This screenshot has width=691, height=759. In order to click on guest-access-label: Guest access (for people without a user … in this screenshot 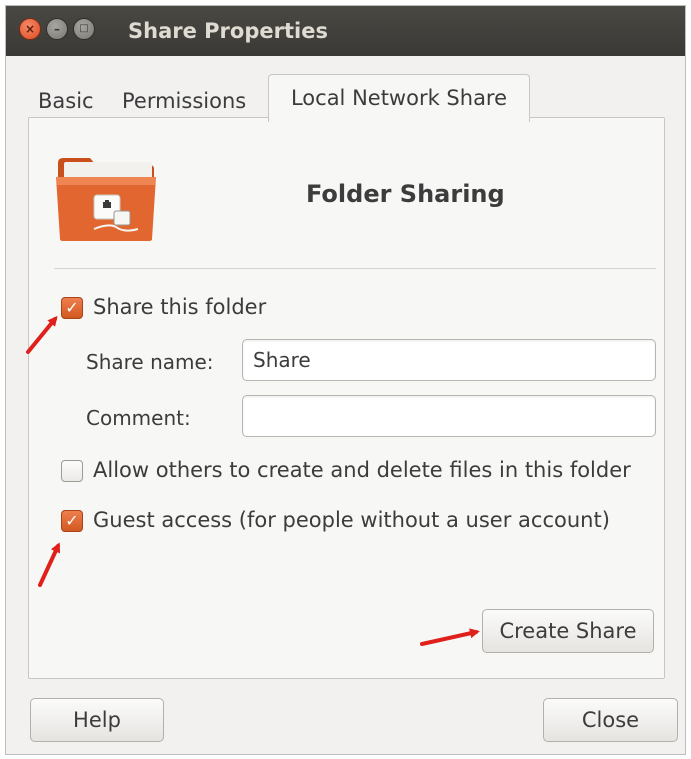, I will do `click(351, 520)`.